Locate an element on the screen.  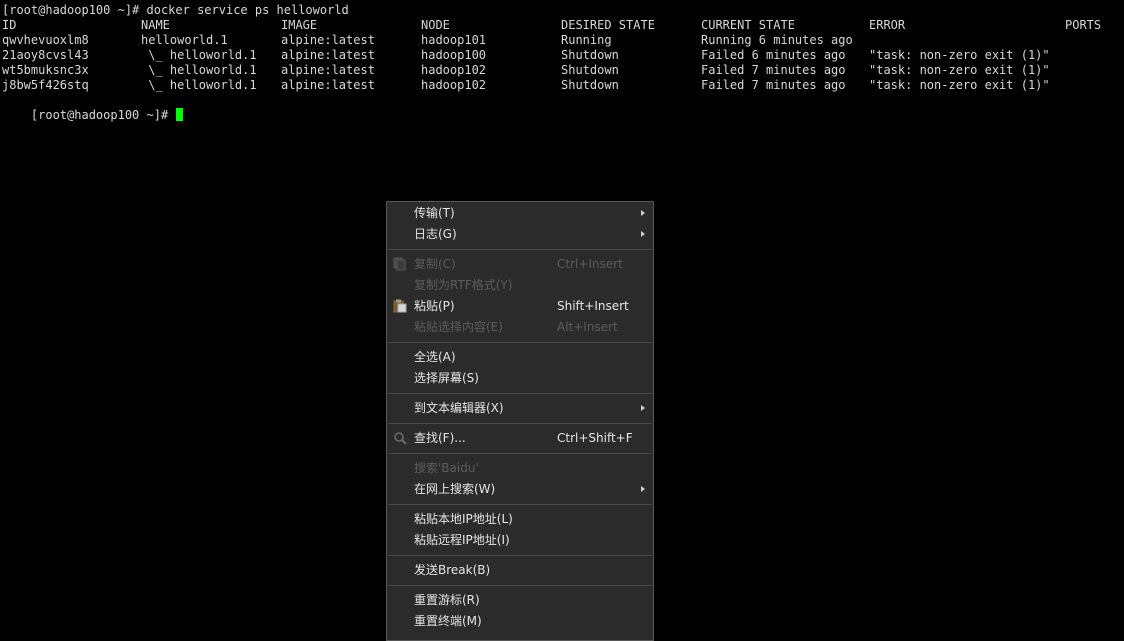
menu-item-select-all: 全选(A) is located at coordinates (520, 357).